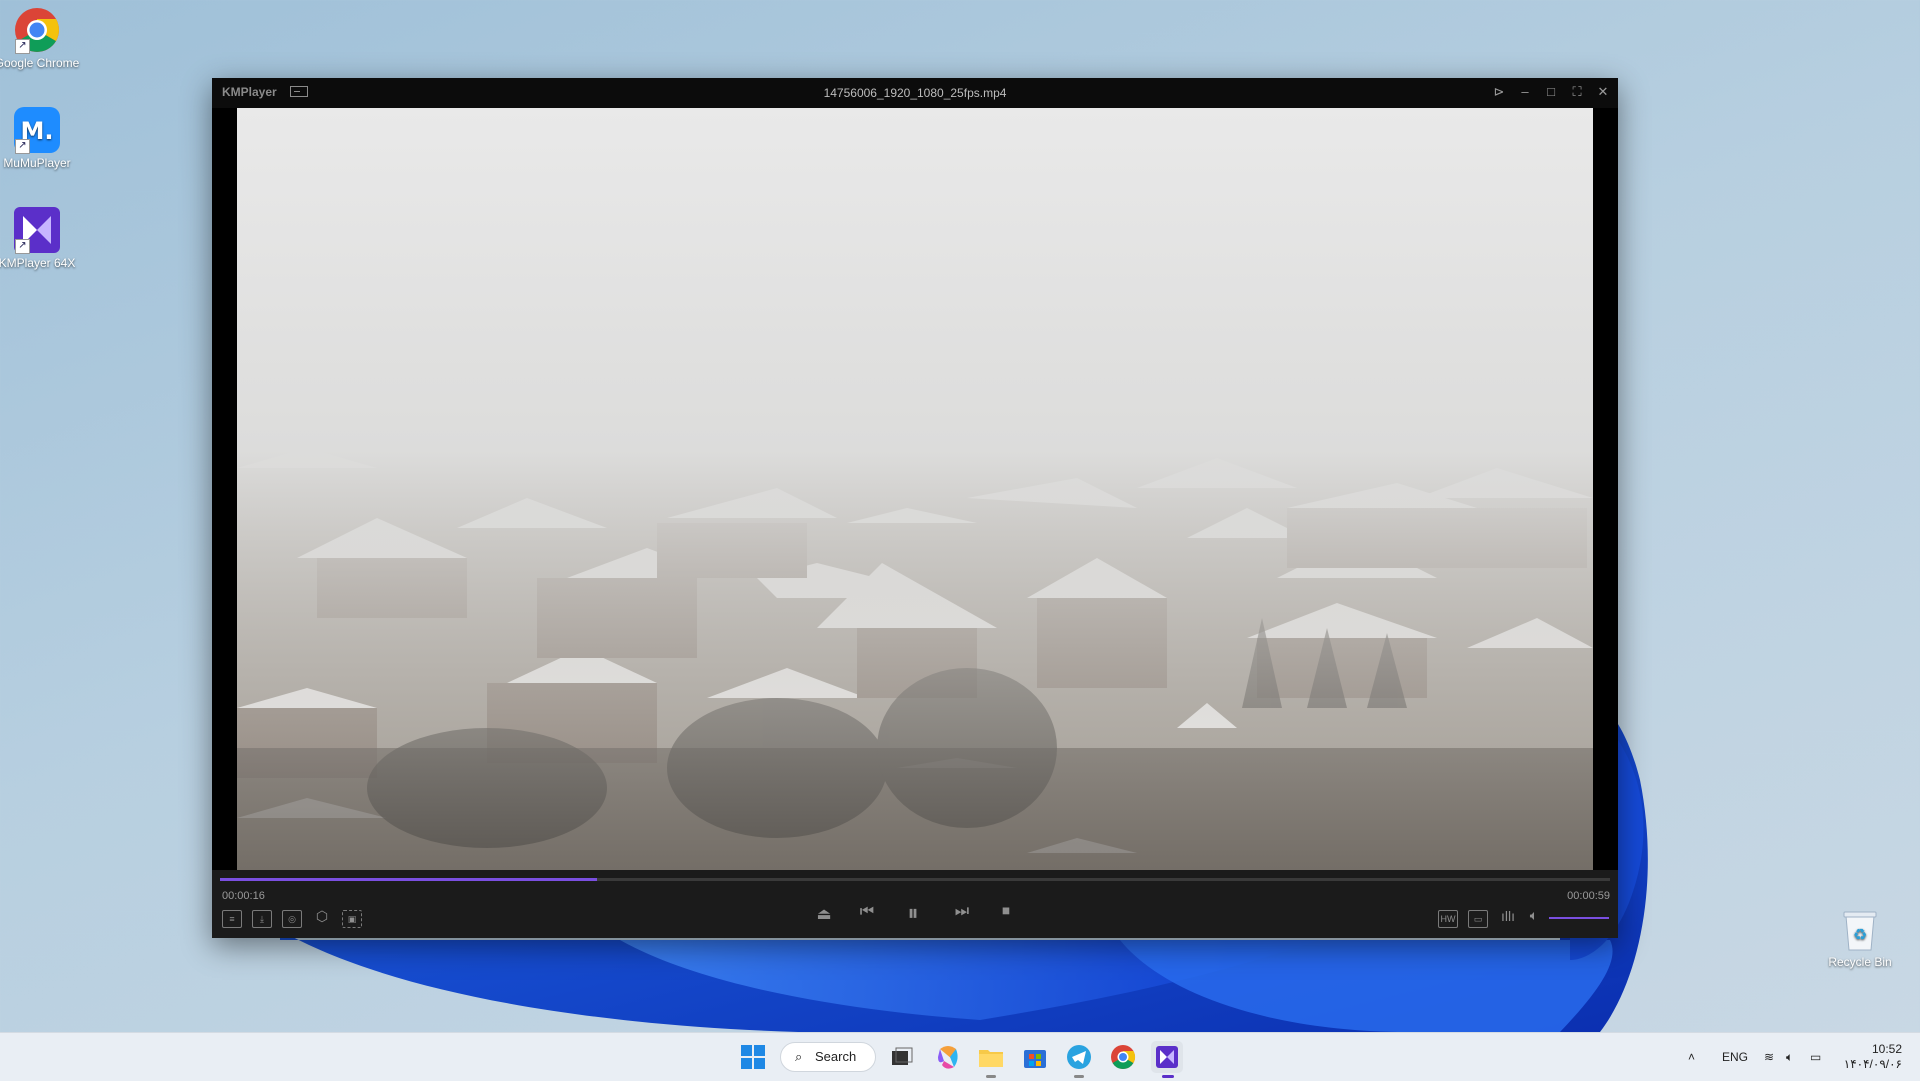 The width and height of the screenshot is (1920, 1081). What do you see at coordinates (824, 914) in the screenshot?
I see `eject-icon: ⏏` at bounding box center [824, 914].